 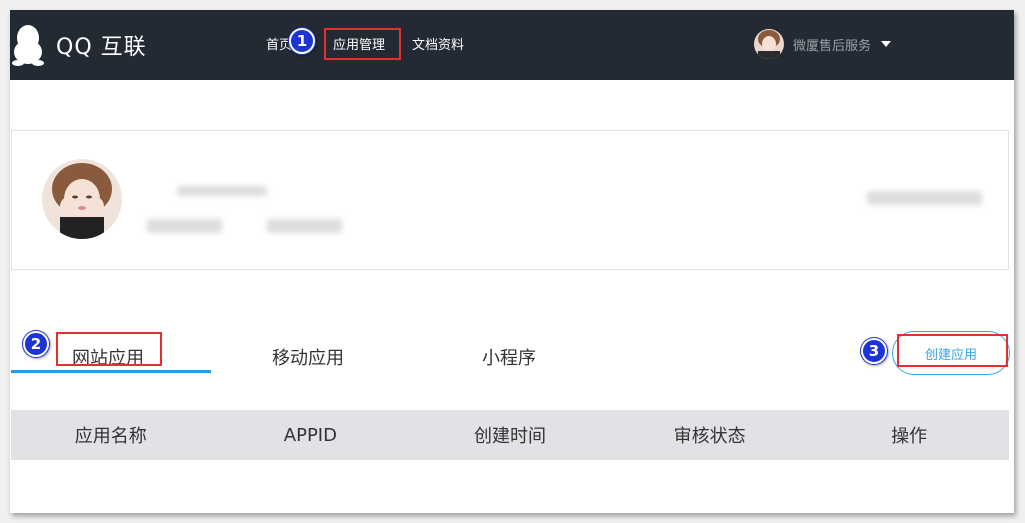 I want to click on column-header-actions: 操作, so click(x=909, y=436).